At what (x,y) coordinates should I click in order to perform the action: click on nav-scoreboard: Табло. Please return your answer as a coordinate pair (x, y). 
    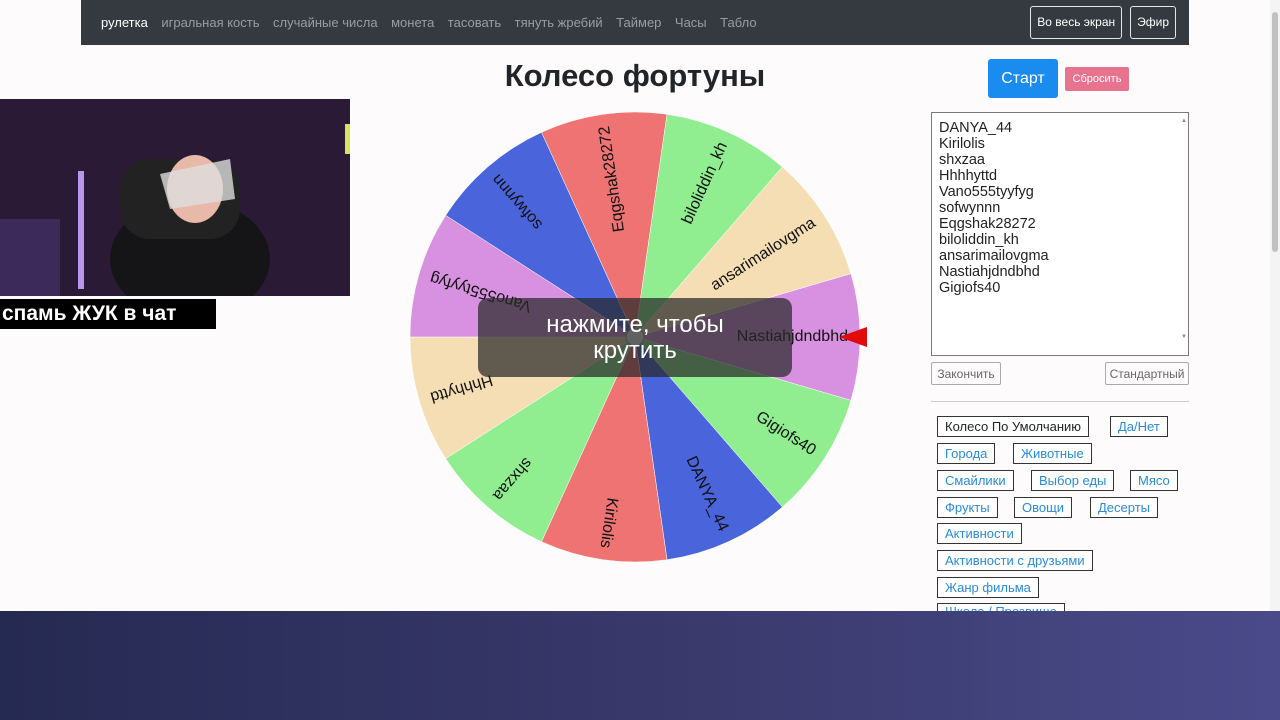
    Looking at the image, I should click on (738, 22).